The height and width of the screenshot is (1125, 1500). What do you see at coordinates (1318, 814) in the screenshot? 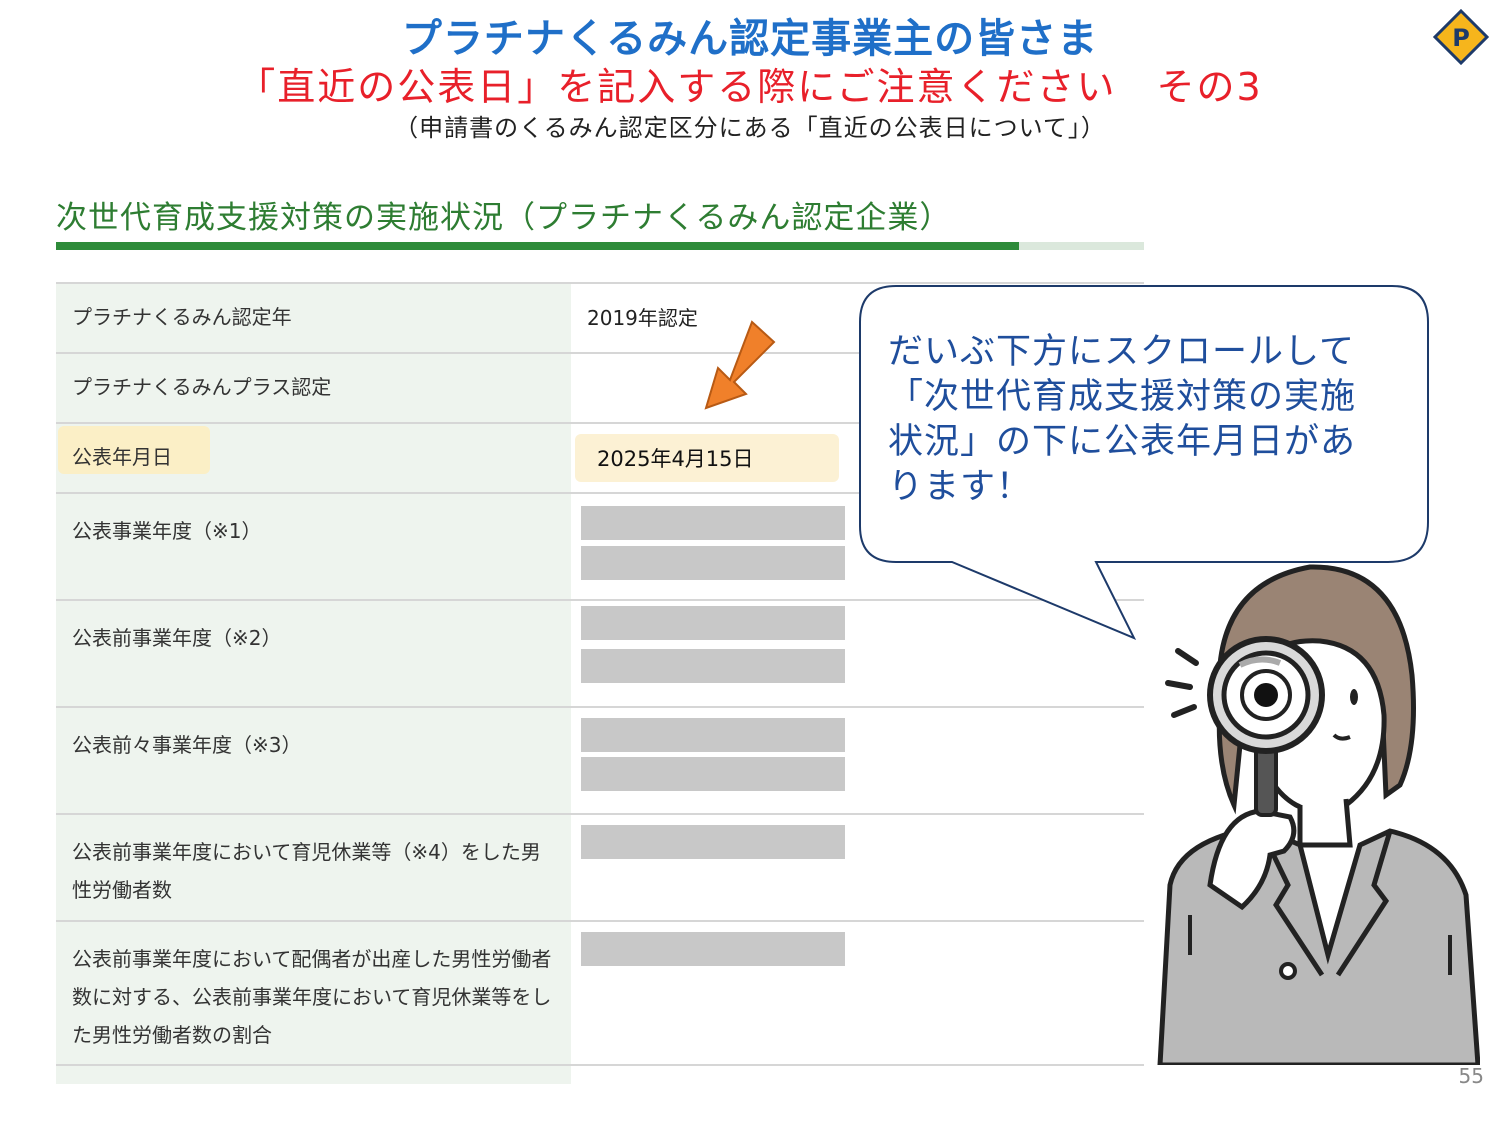
I see `woman-with-magnifier-icon` at bounding box center [1318, 814].